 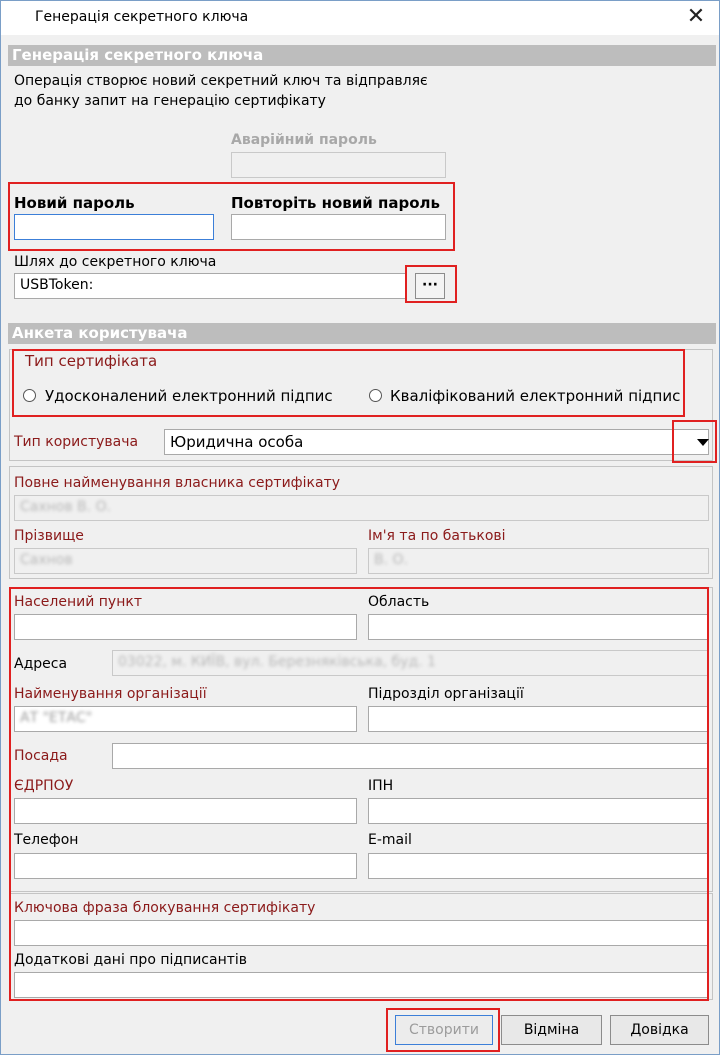 What do you see at coordinates (696, 18) in the screenshot?
I see `close-icon: ✕` at bounding box center [696, 18].